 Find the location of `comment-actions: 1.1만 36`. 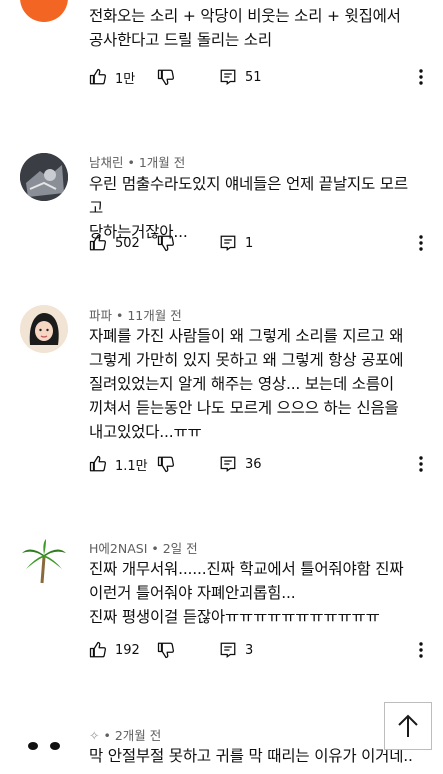

comment-actions: 1.1만 36 is located at coordinates (259, 464).